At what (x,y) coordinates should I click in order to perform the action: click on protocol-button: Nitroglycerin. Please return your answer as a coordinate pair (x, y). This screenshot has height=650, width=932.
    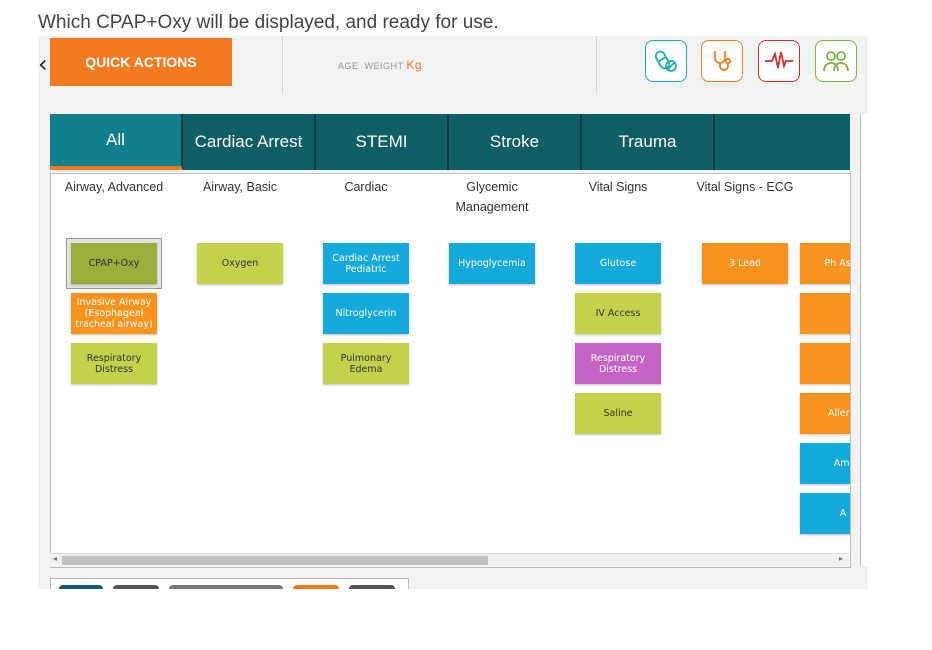
    Looking at the image, I should click on (366, 313).